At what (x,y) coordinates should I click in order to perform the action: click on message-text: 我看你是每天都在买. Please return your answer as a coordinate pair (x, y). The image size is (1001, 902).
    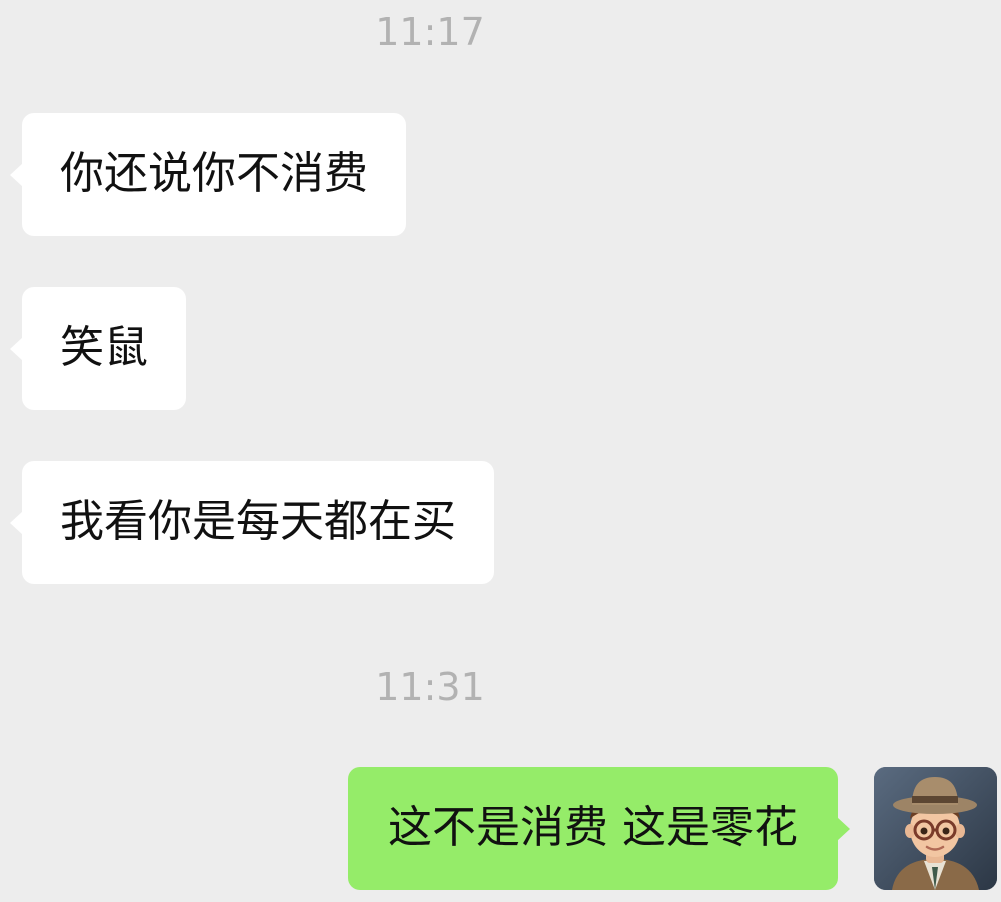
    Looking at the image, I should click on (258, 521).